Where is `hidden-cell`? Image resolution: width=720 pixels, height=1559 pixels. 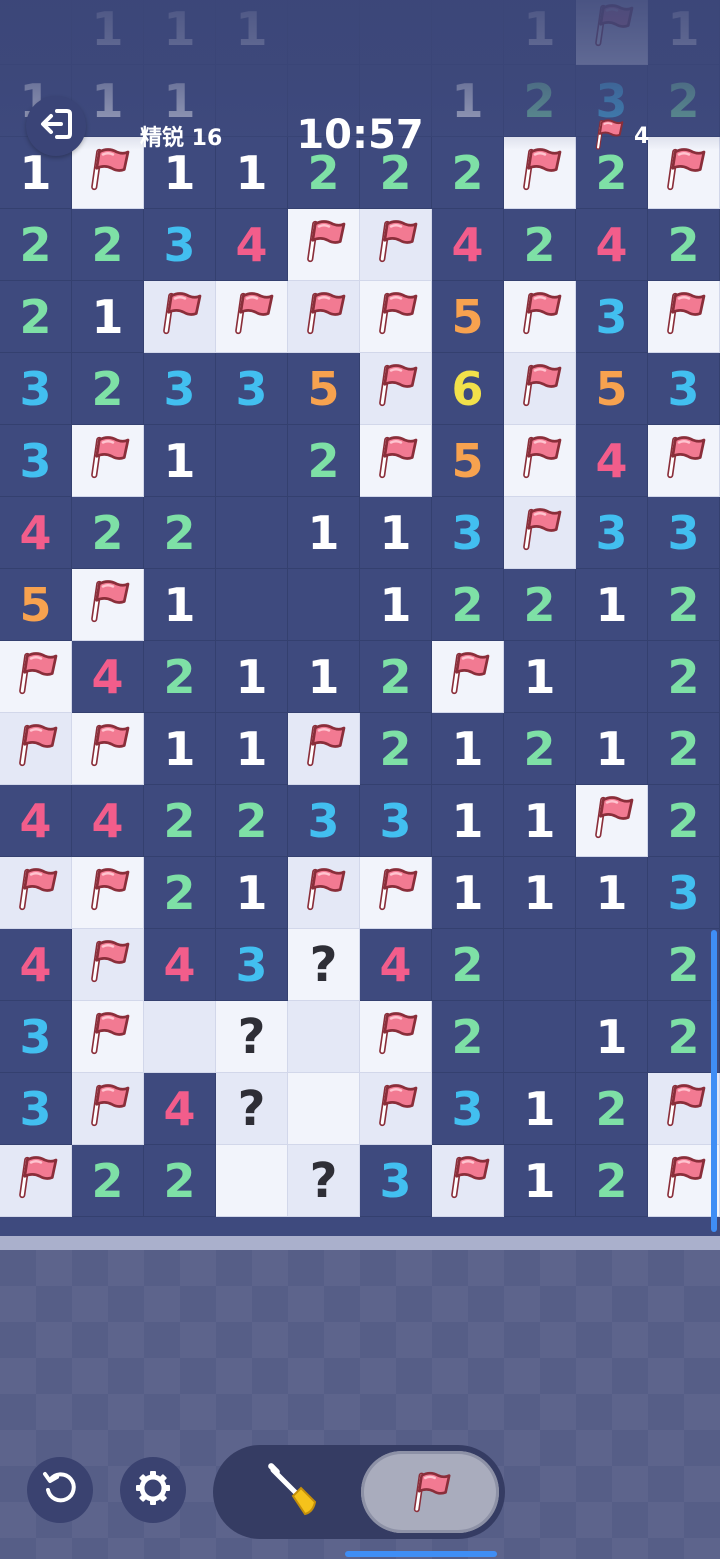
hidden-cell is located at coordinates (252, 1181).